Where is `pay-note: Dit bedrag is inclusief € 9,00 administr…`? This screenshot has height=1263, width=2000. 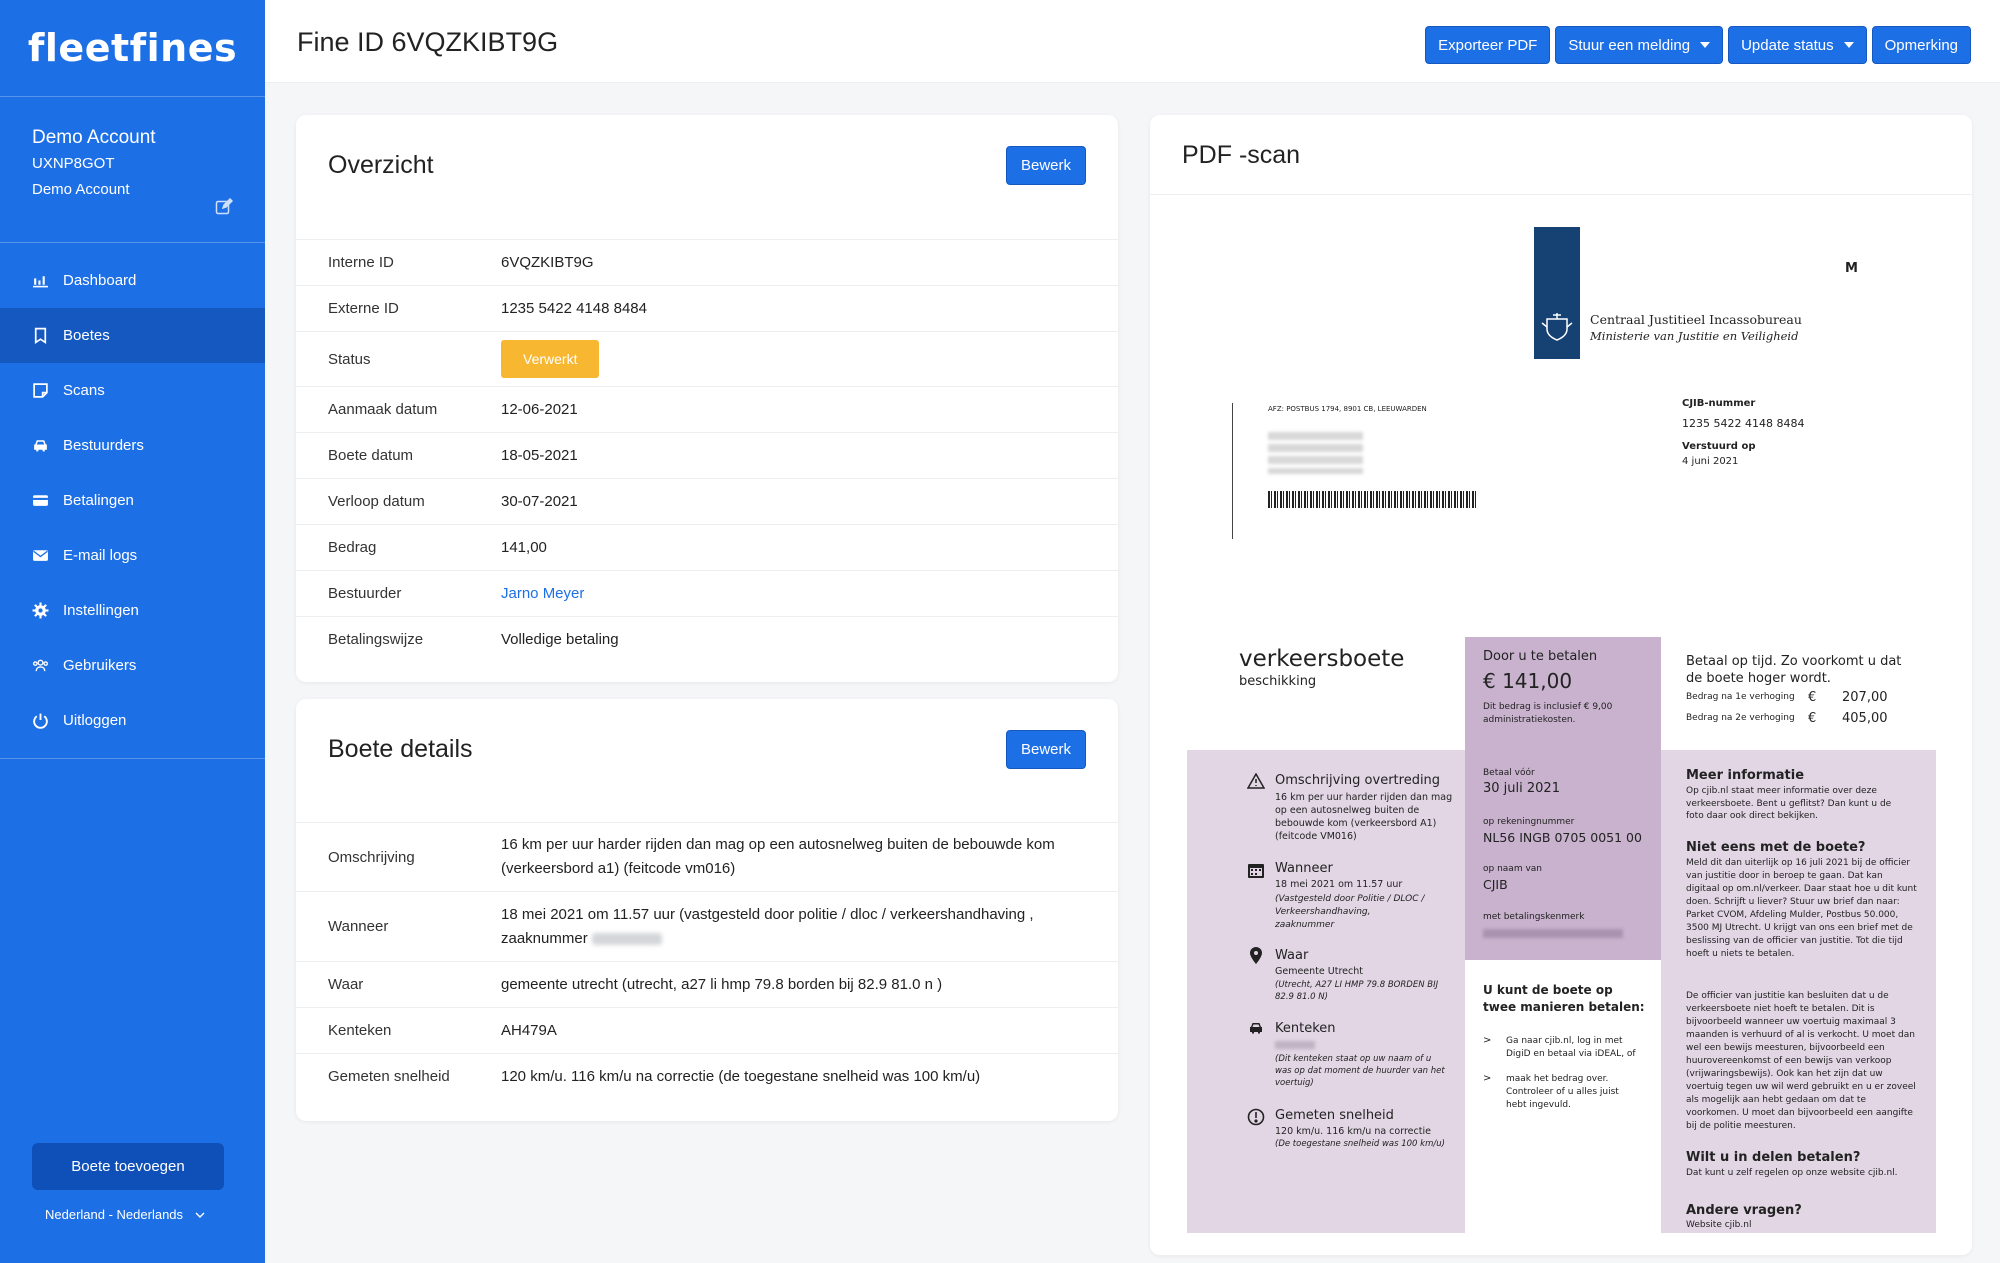 pay-note: Dit bedrag is inclusief € 9,00 administr… is located at coordinates (1548, 713).